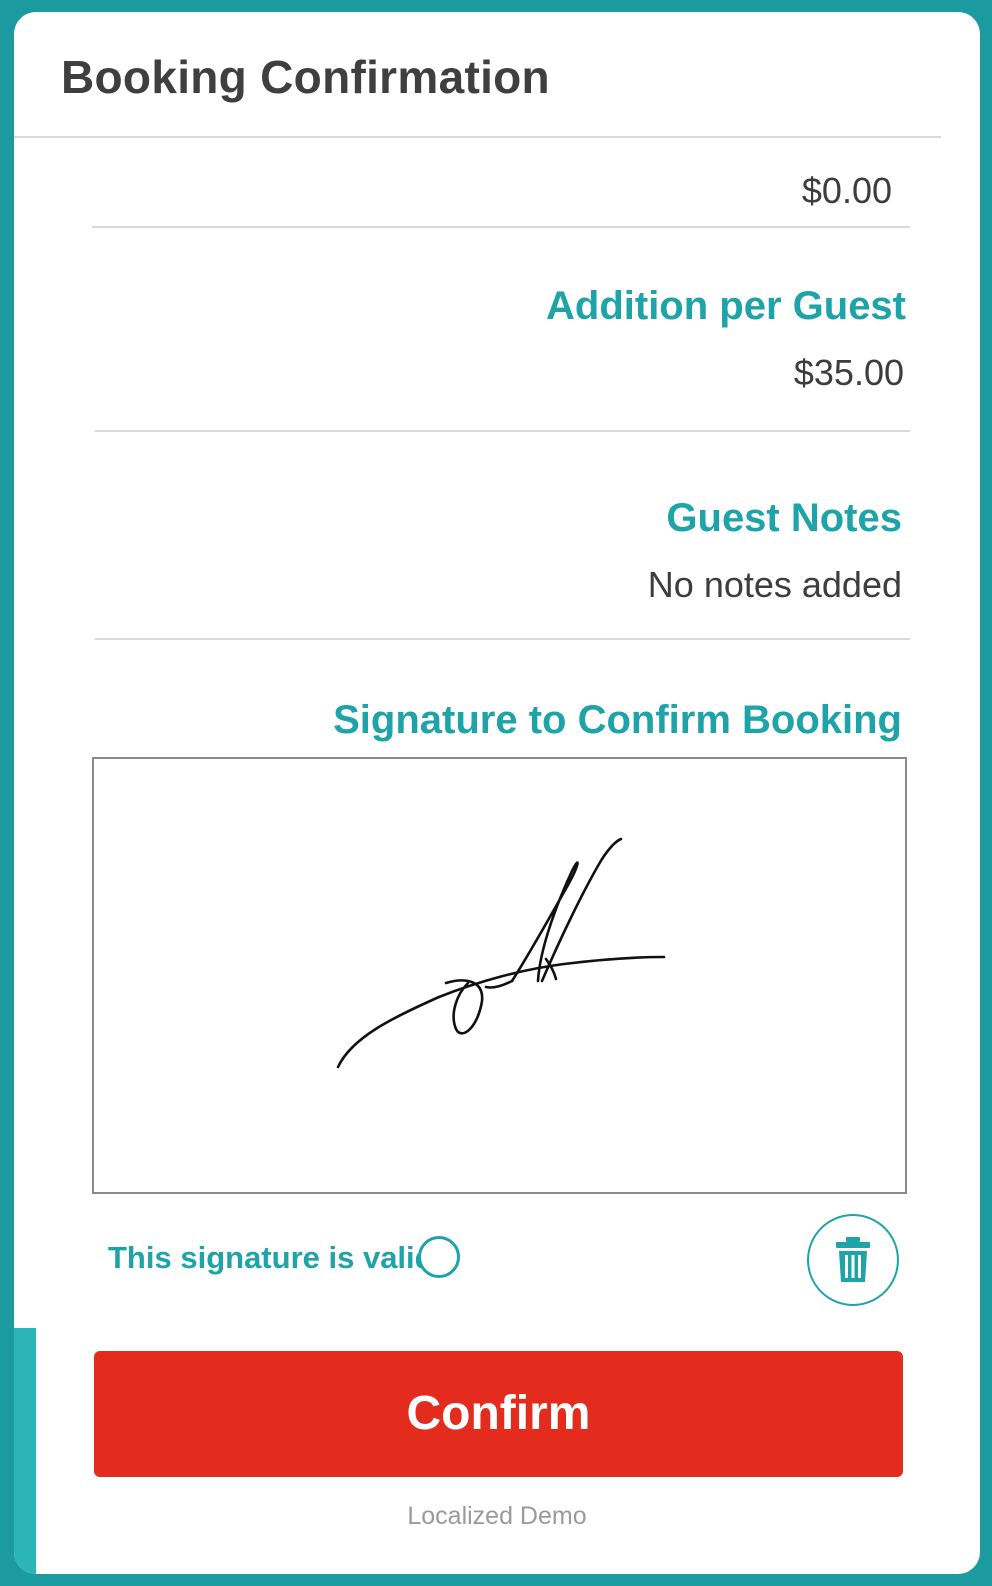 The height and width of the screenshot is (1586, 992). I want to click on top-amount-value: $0.00, so click(846, 190).